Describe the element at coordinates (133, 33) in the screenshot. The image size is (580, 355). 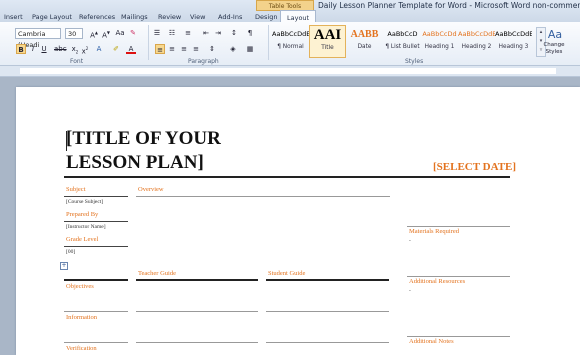
I see `clear-format-icon: ✎` at that location.